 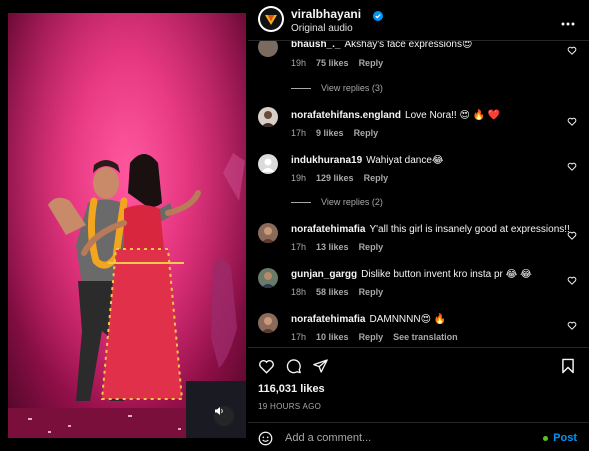 What do you see at coordinates (332, 292) in the screenshot?
I see `comment-likes: 58 likes` at bounding box center [332, 292].